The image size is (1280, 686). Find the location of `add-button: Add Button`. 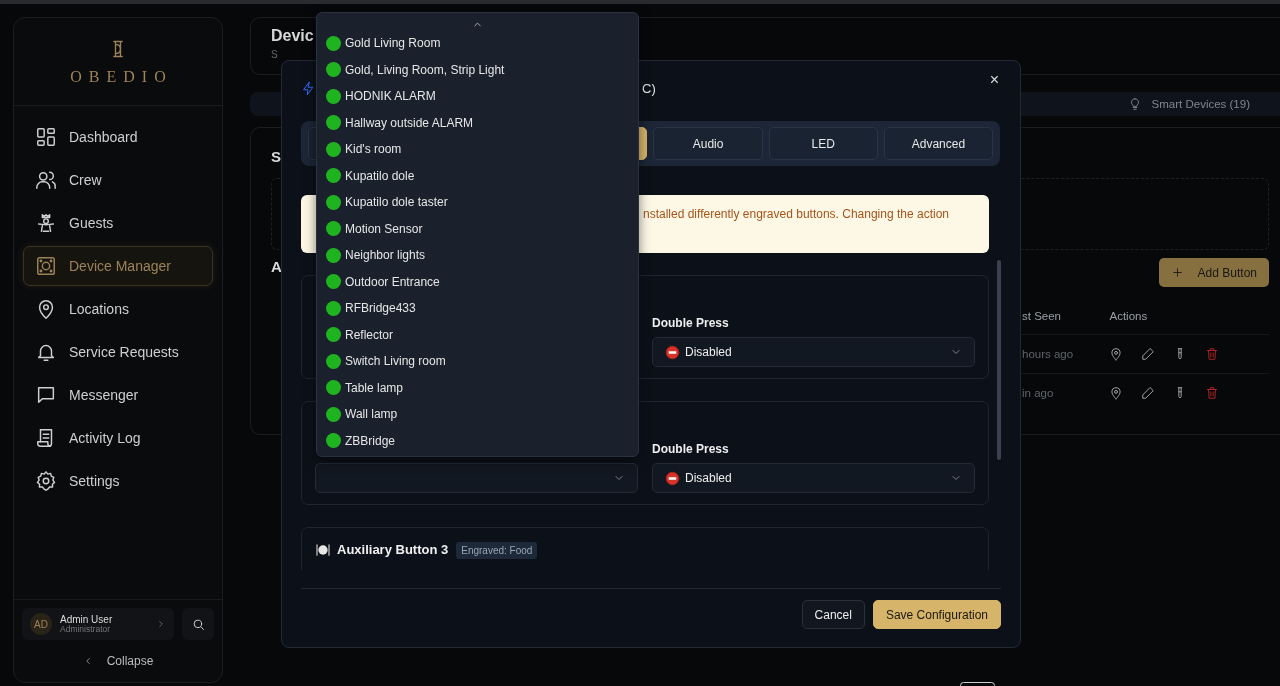

add-button: Add Button is located at coordinates (1213, 272).